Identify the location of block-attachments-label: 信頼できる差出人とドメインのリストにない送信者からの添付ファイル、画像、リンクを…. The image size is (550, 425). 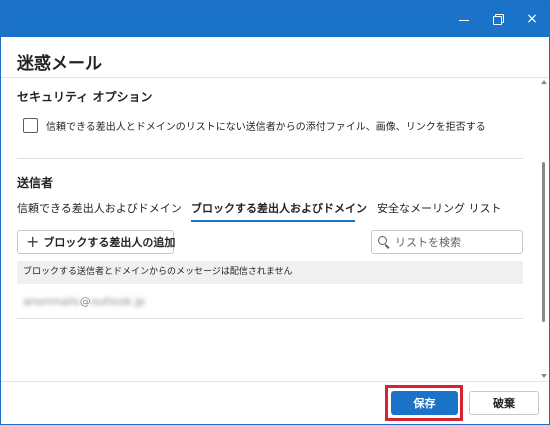
(266, 127).